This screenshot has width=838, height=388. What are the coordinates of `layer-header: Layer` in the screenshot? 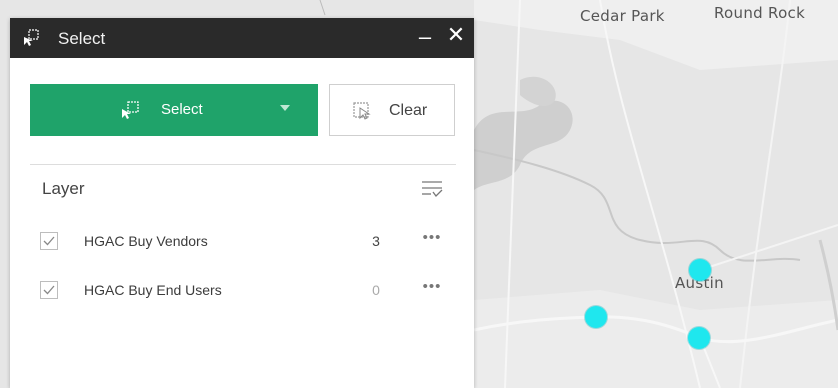 It's located at (63, 188).